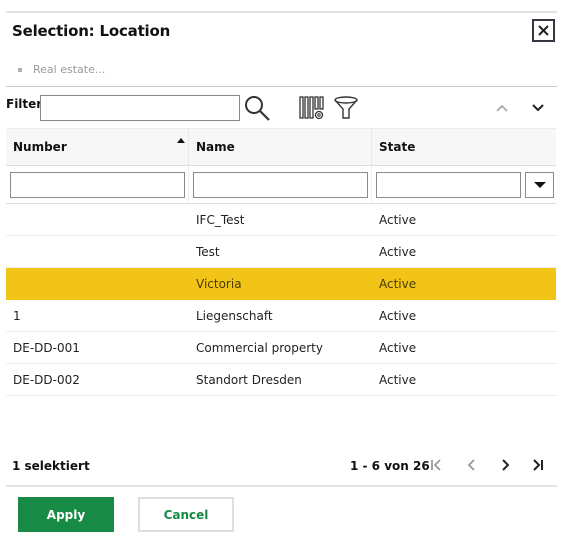 This screenshot has width=563, height=546. I want to click on column-header-number: Number, so click(97, 147).